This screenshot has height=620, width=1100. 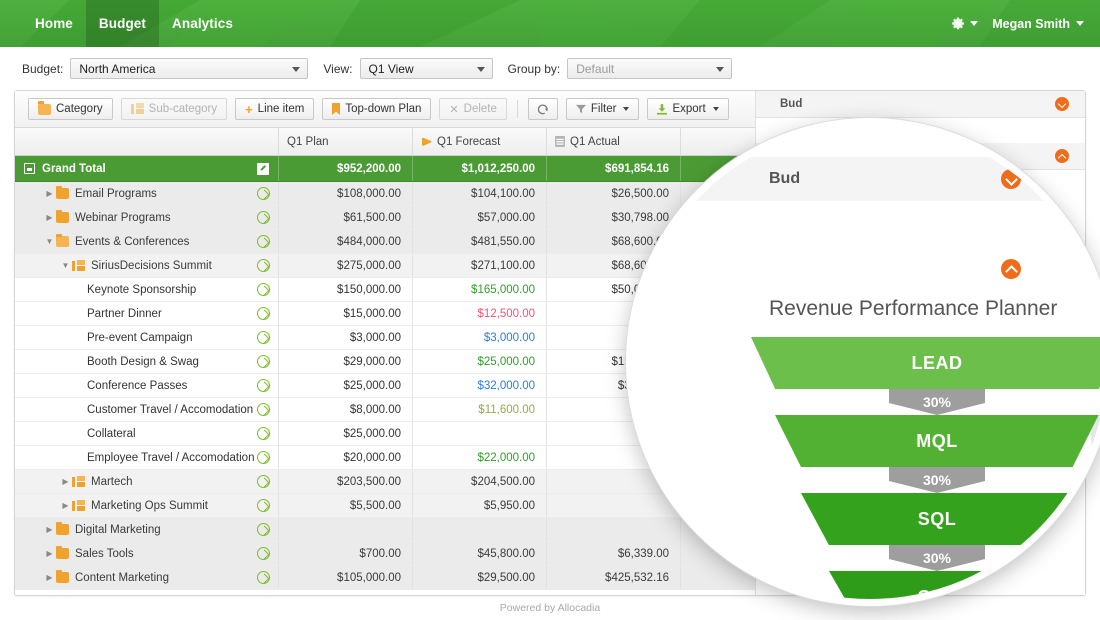 What do you see at coordinates (480, 361) in the screenshot?
I see `row-forecast-cell: $25,000.00` at bounding box center [480, 361].